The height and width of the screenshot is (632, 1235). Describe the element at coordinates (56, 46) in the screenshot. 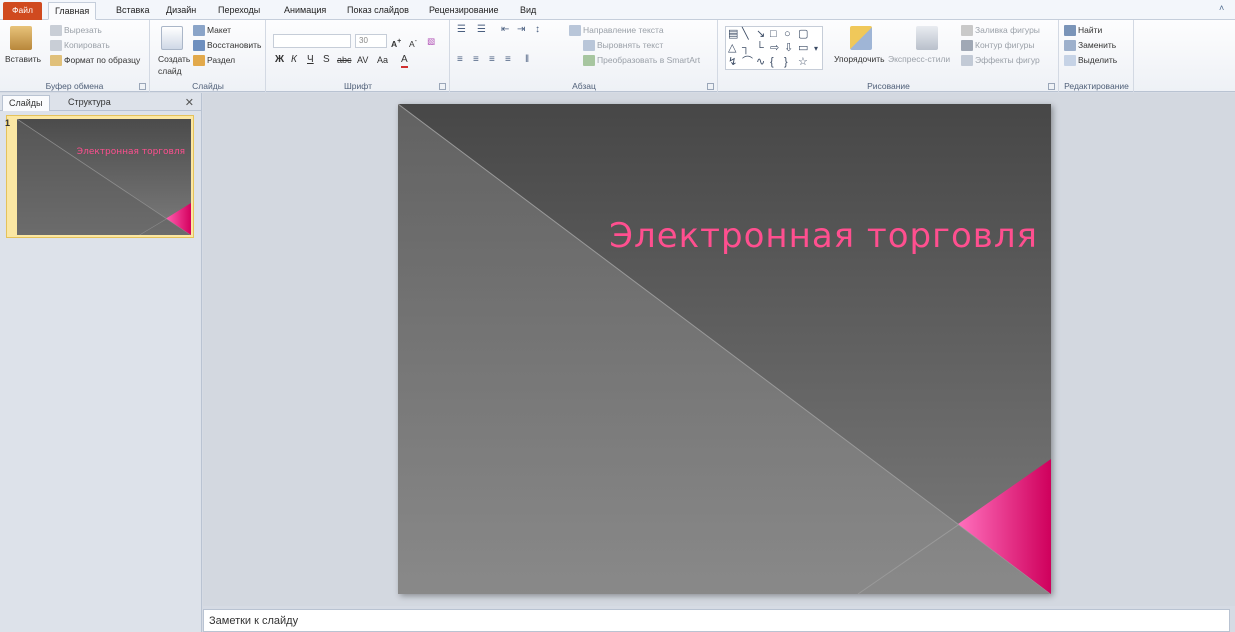

I see `copy-icon` at that location.